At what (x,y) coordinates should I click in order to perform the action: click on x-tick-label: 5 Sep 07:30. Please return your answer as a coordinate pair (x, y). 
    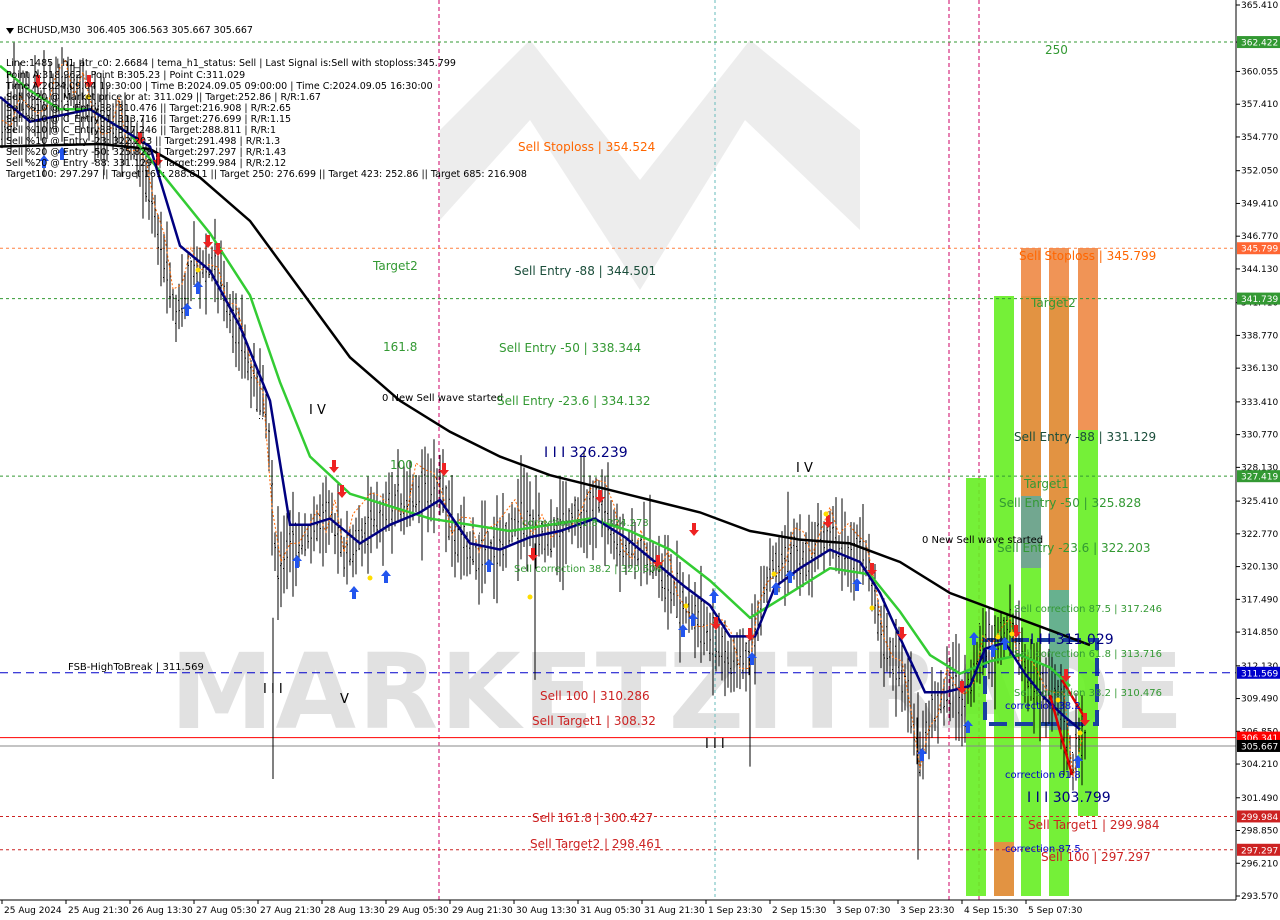
    Looking at the image, I should click on (1055, 911).